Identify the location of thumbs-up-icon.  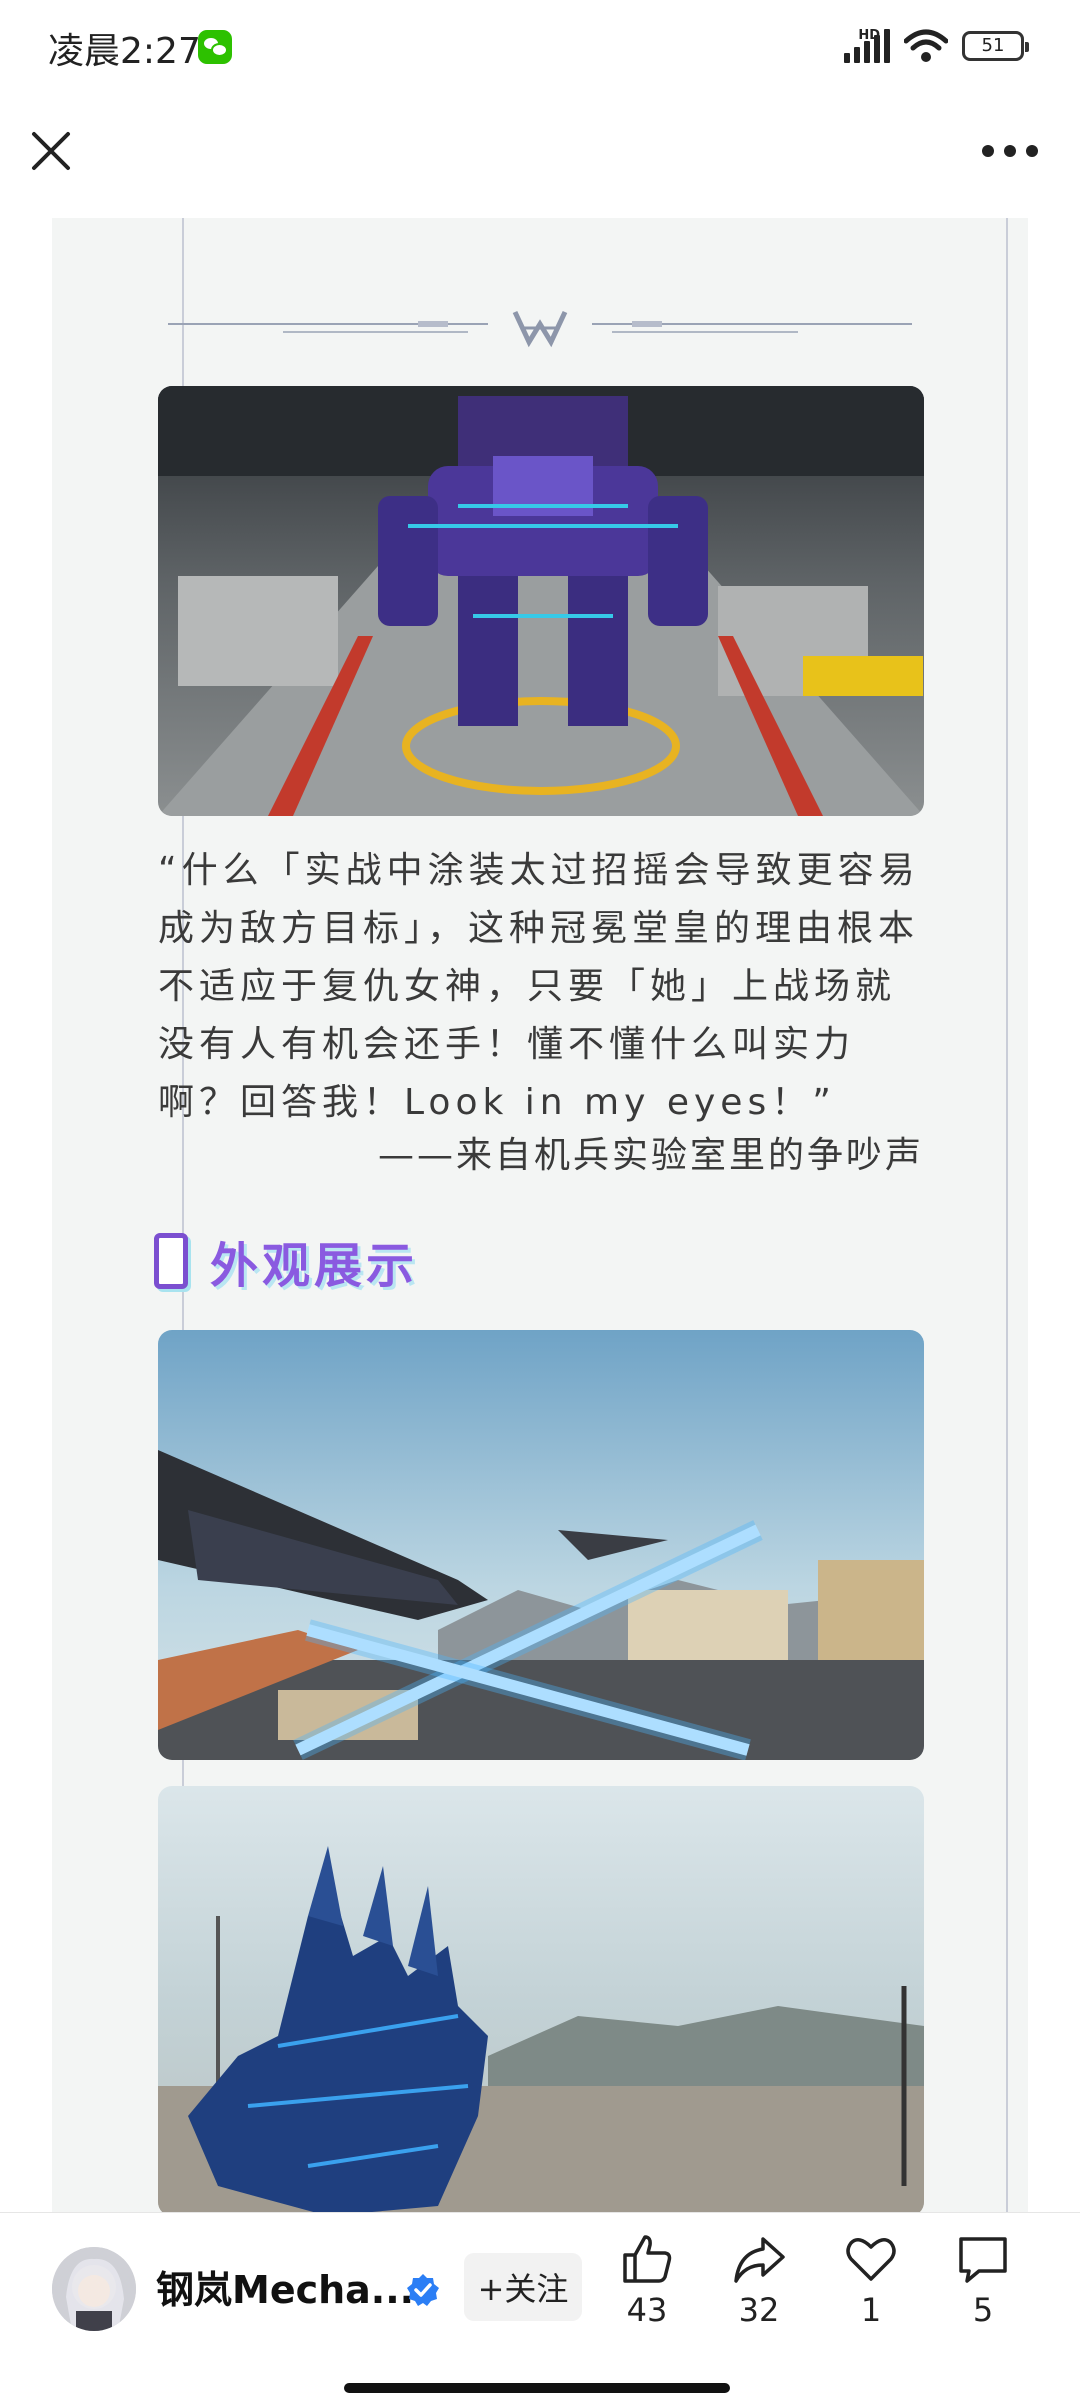
(647, 2259).